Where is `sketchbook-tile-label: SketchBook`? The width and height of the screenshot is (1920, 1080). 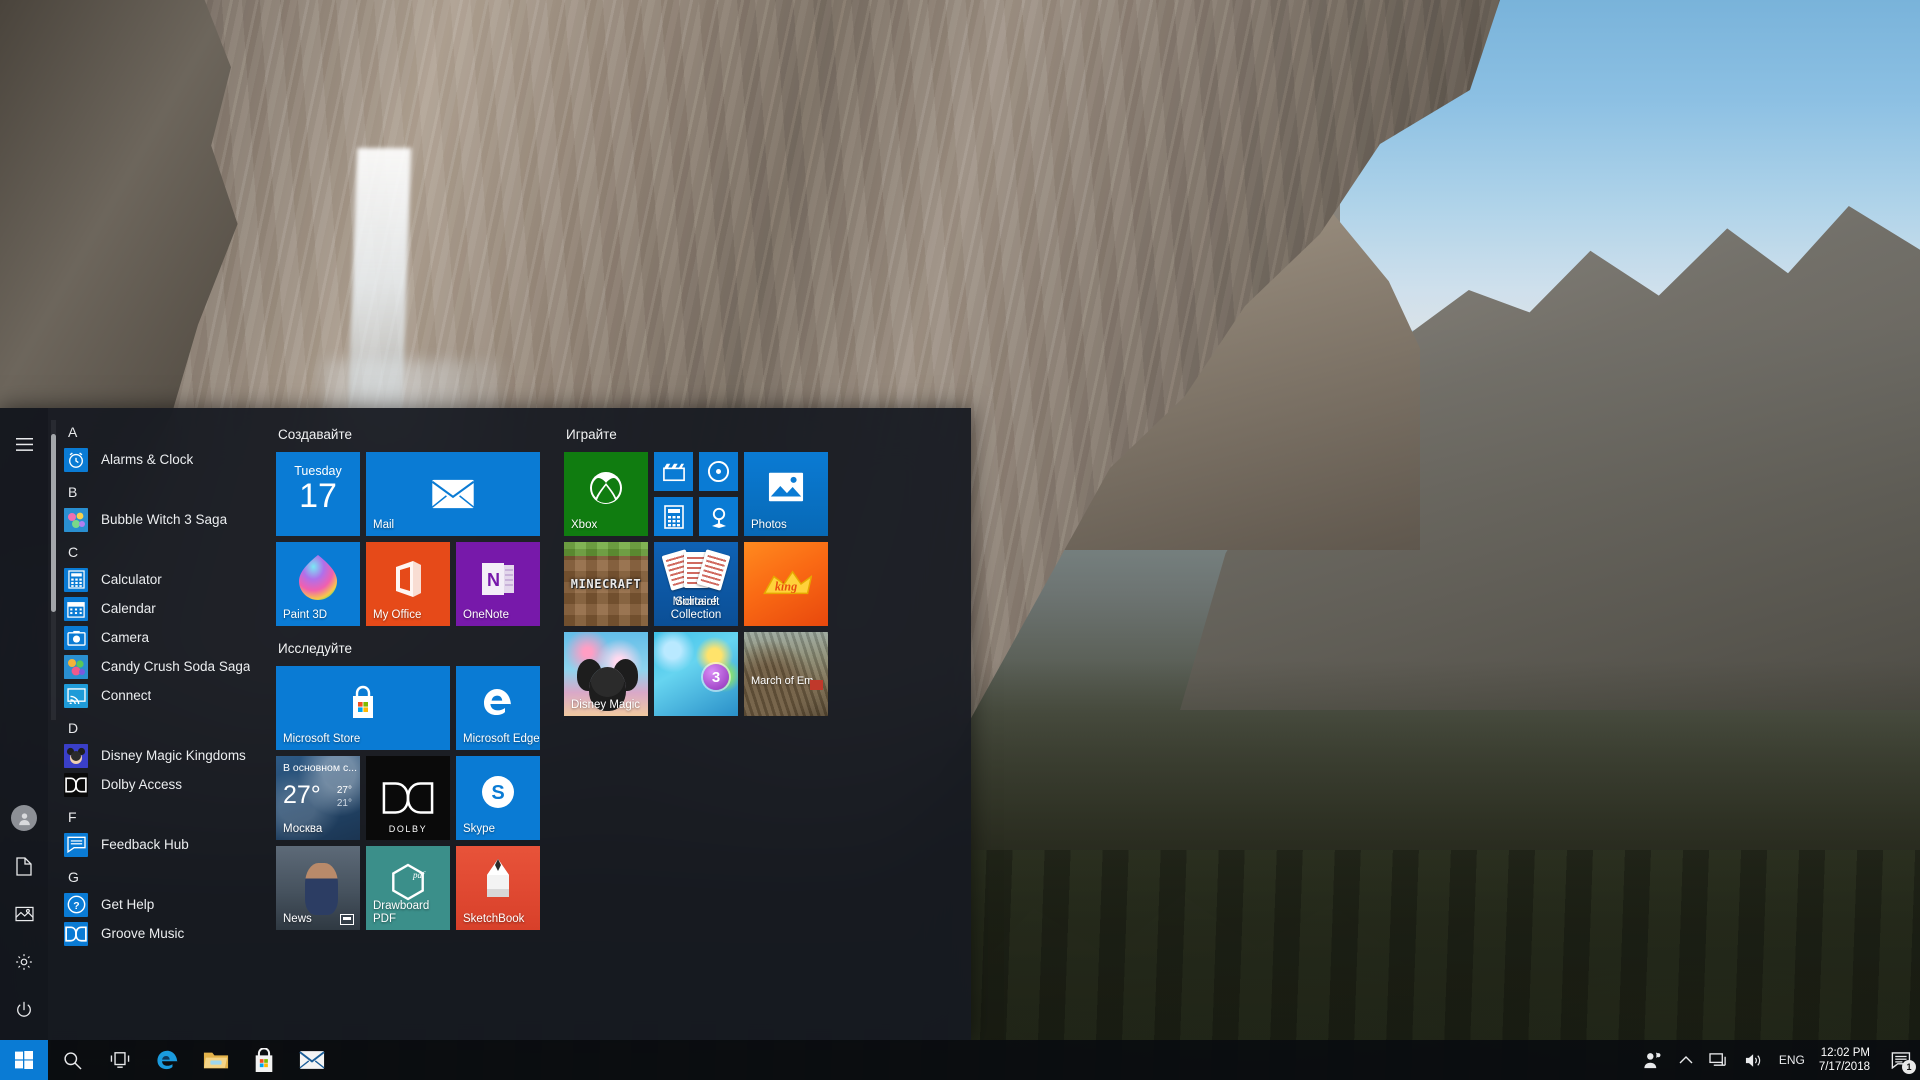 sketchbook-tile-label: SketchBook is located at coordinates (494, 919).